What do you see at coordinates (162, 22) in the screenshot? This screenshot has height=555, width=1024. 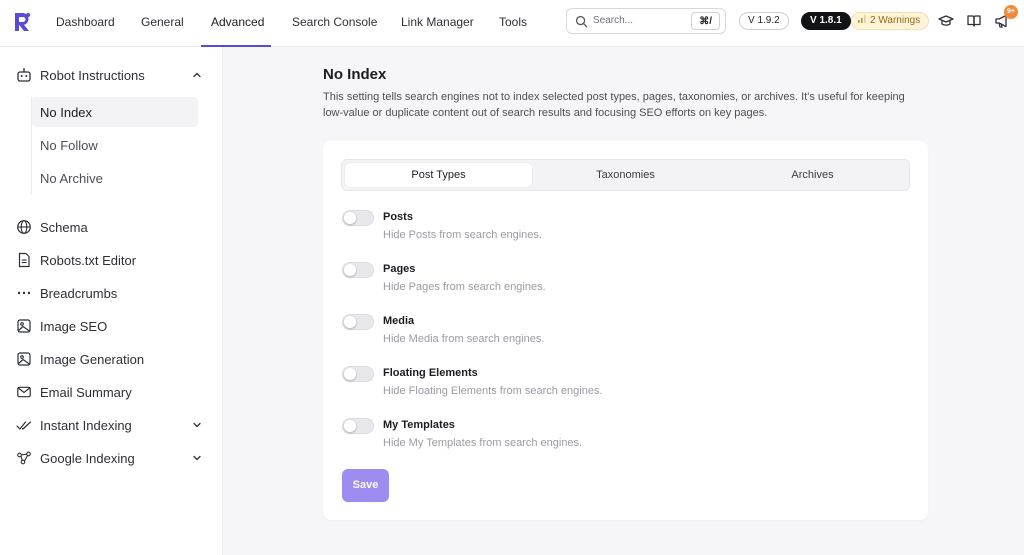 I see `nav-tab-general: General` at bounding box center [162, 22].